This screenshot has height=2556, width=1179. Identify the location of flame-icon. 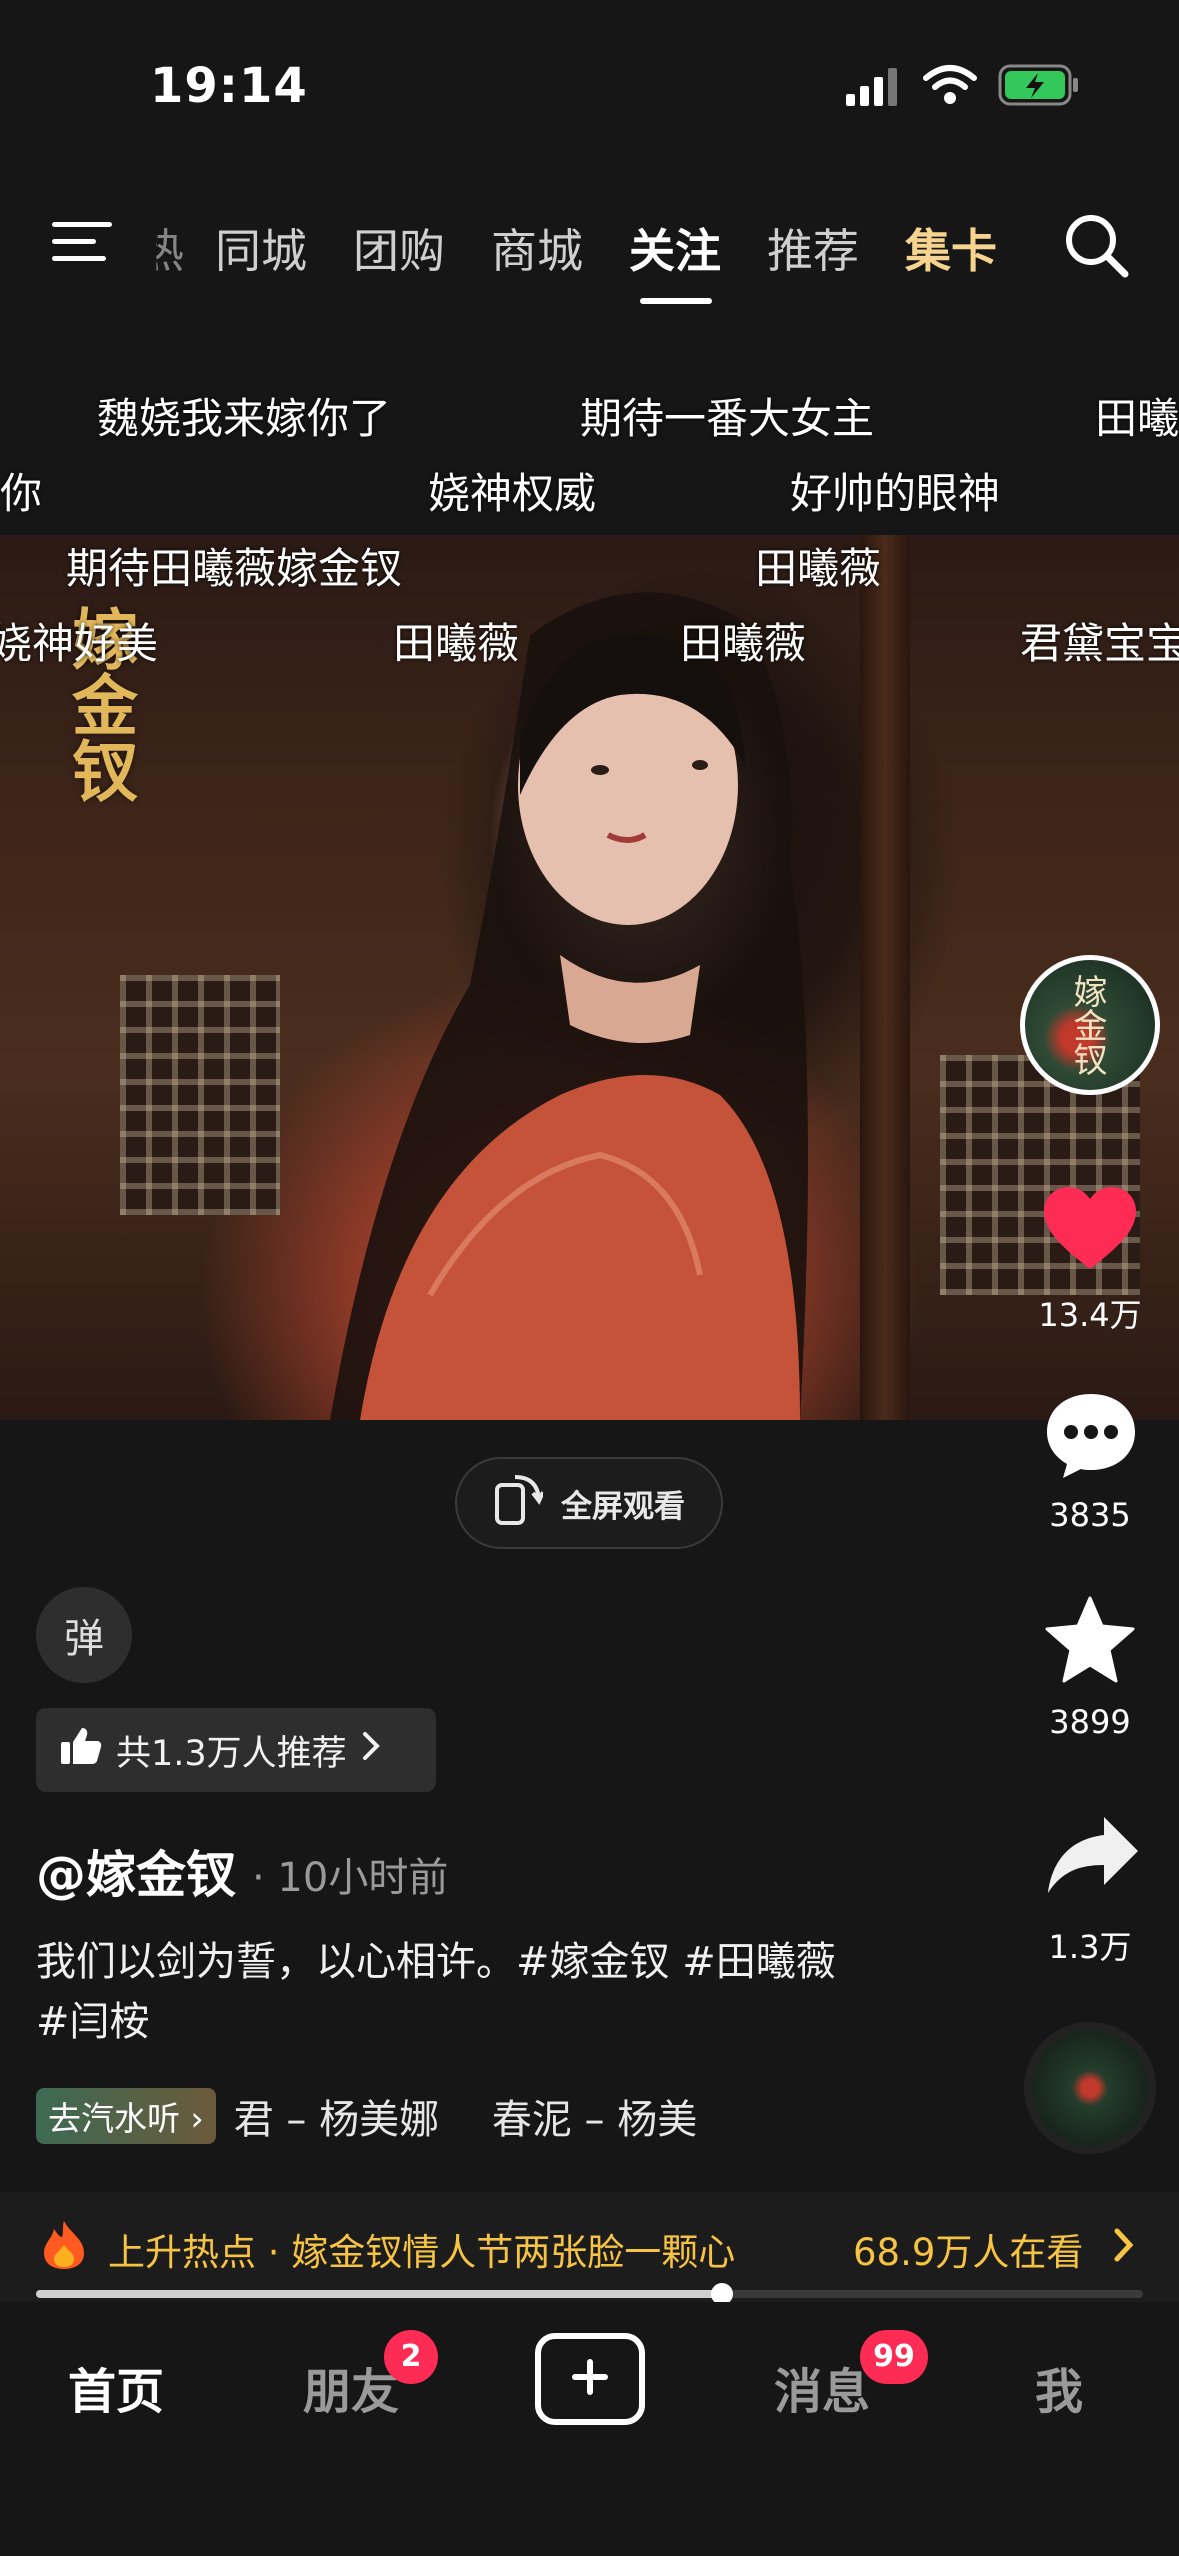
(64, 2247).